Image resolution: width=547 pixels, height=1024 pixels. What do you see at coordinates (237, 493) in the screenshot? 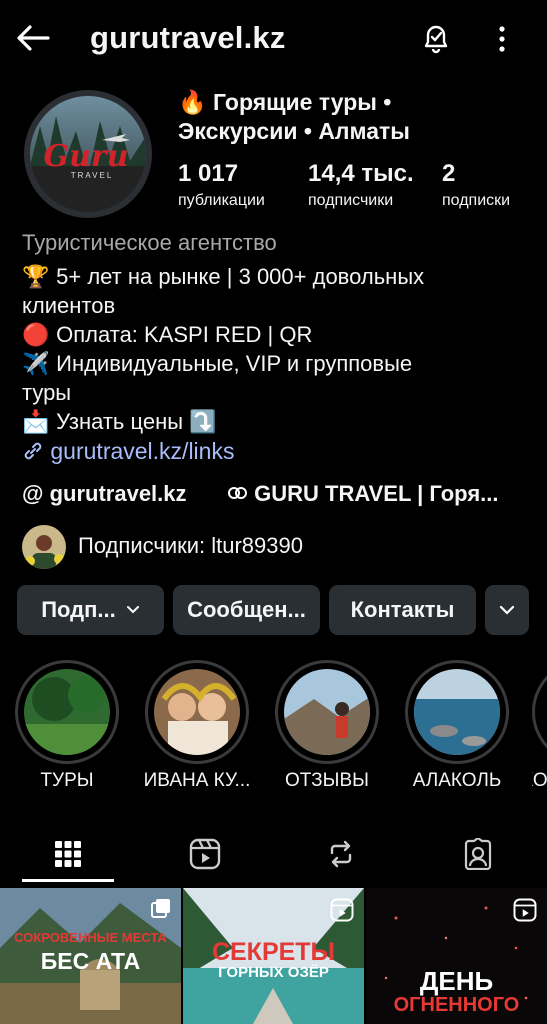
I see `channel-icon` at bounding box center [237, 493].